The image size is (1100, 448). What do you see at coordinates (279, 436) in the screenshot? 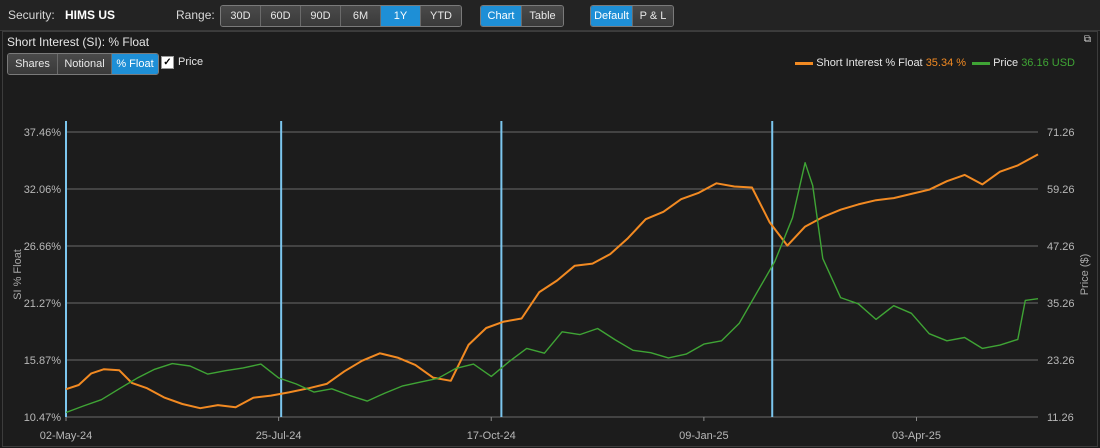
I see `x-tick-label: 25-Jul-24` at bounding box center [279, 436].